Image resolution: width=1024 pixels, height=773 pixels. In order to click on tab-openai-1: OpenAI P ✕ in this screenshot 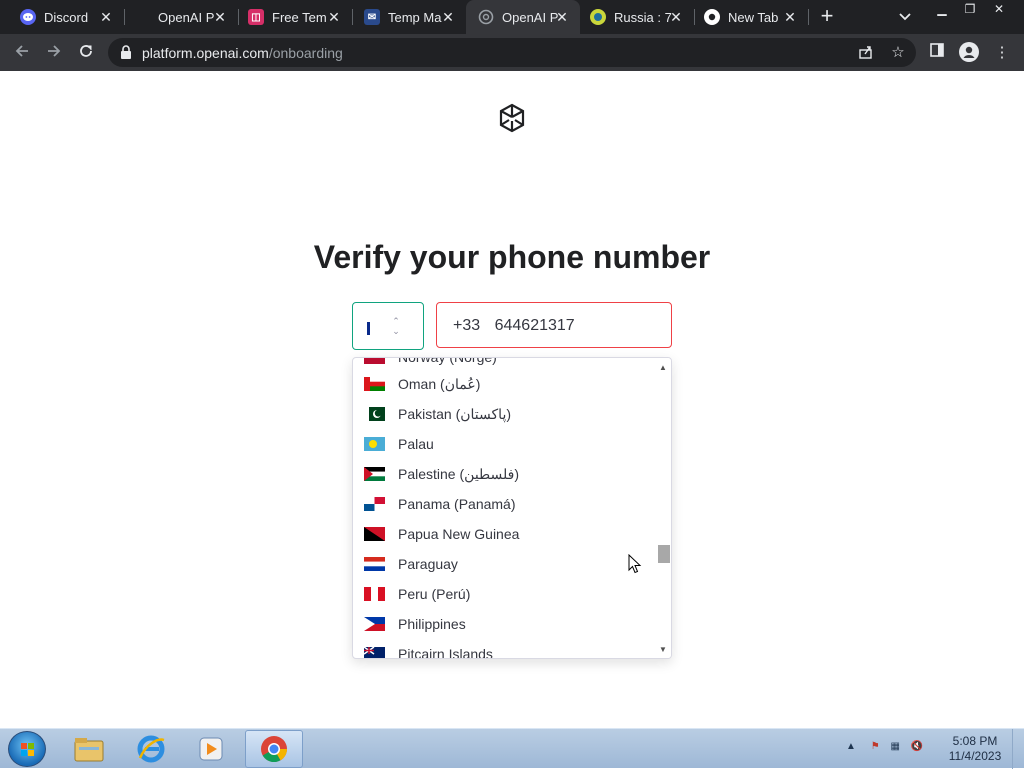, I will do `click(181, 17)`.